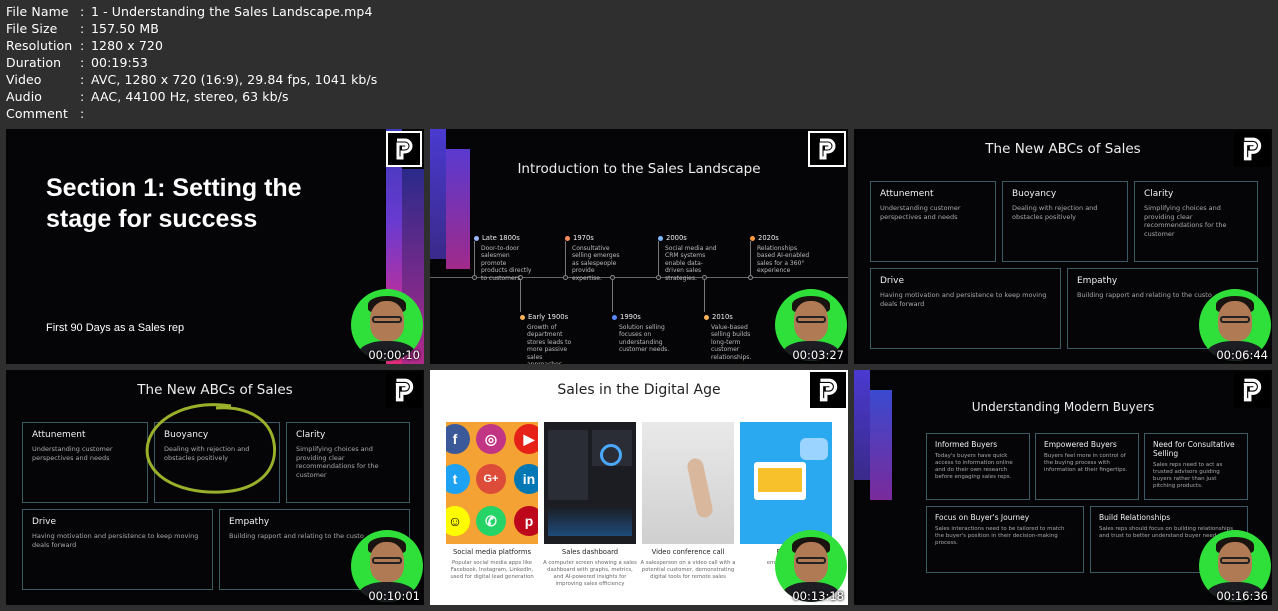 The height and width of the screenshot is (611, 1278). Describe the element at coordinates (211, 448) in the screenshot. I see `highlight-circle` at that location.